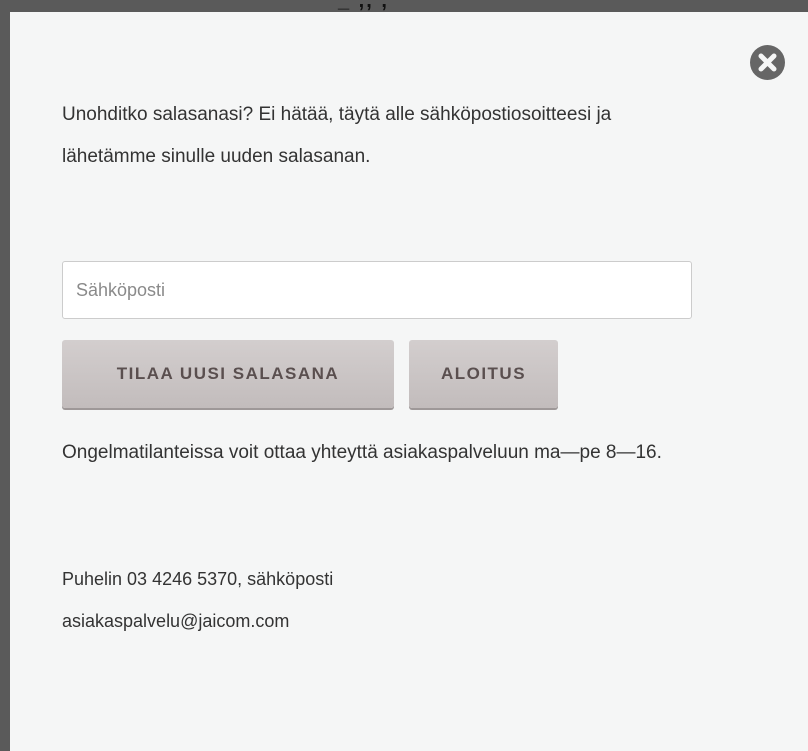  What do you see at coordinates (377, 290) in the screenshot?
I see `email-field` at bounding box center [377, 290].